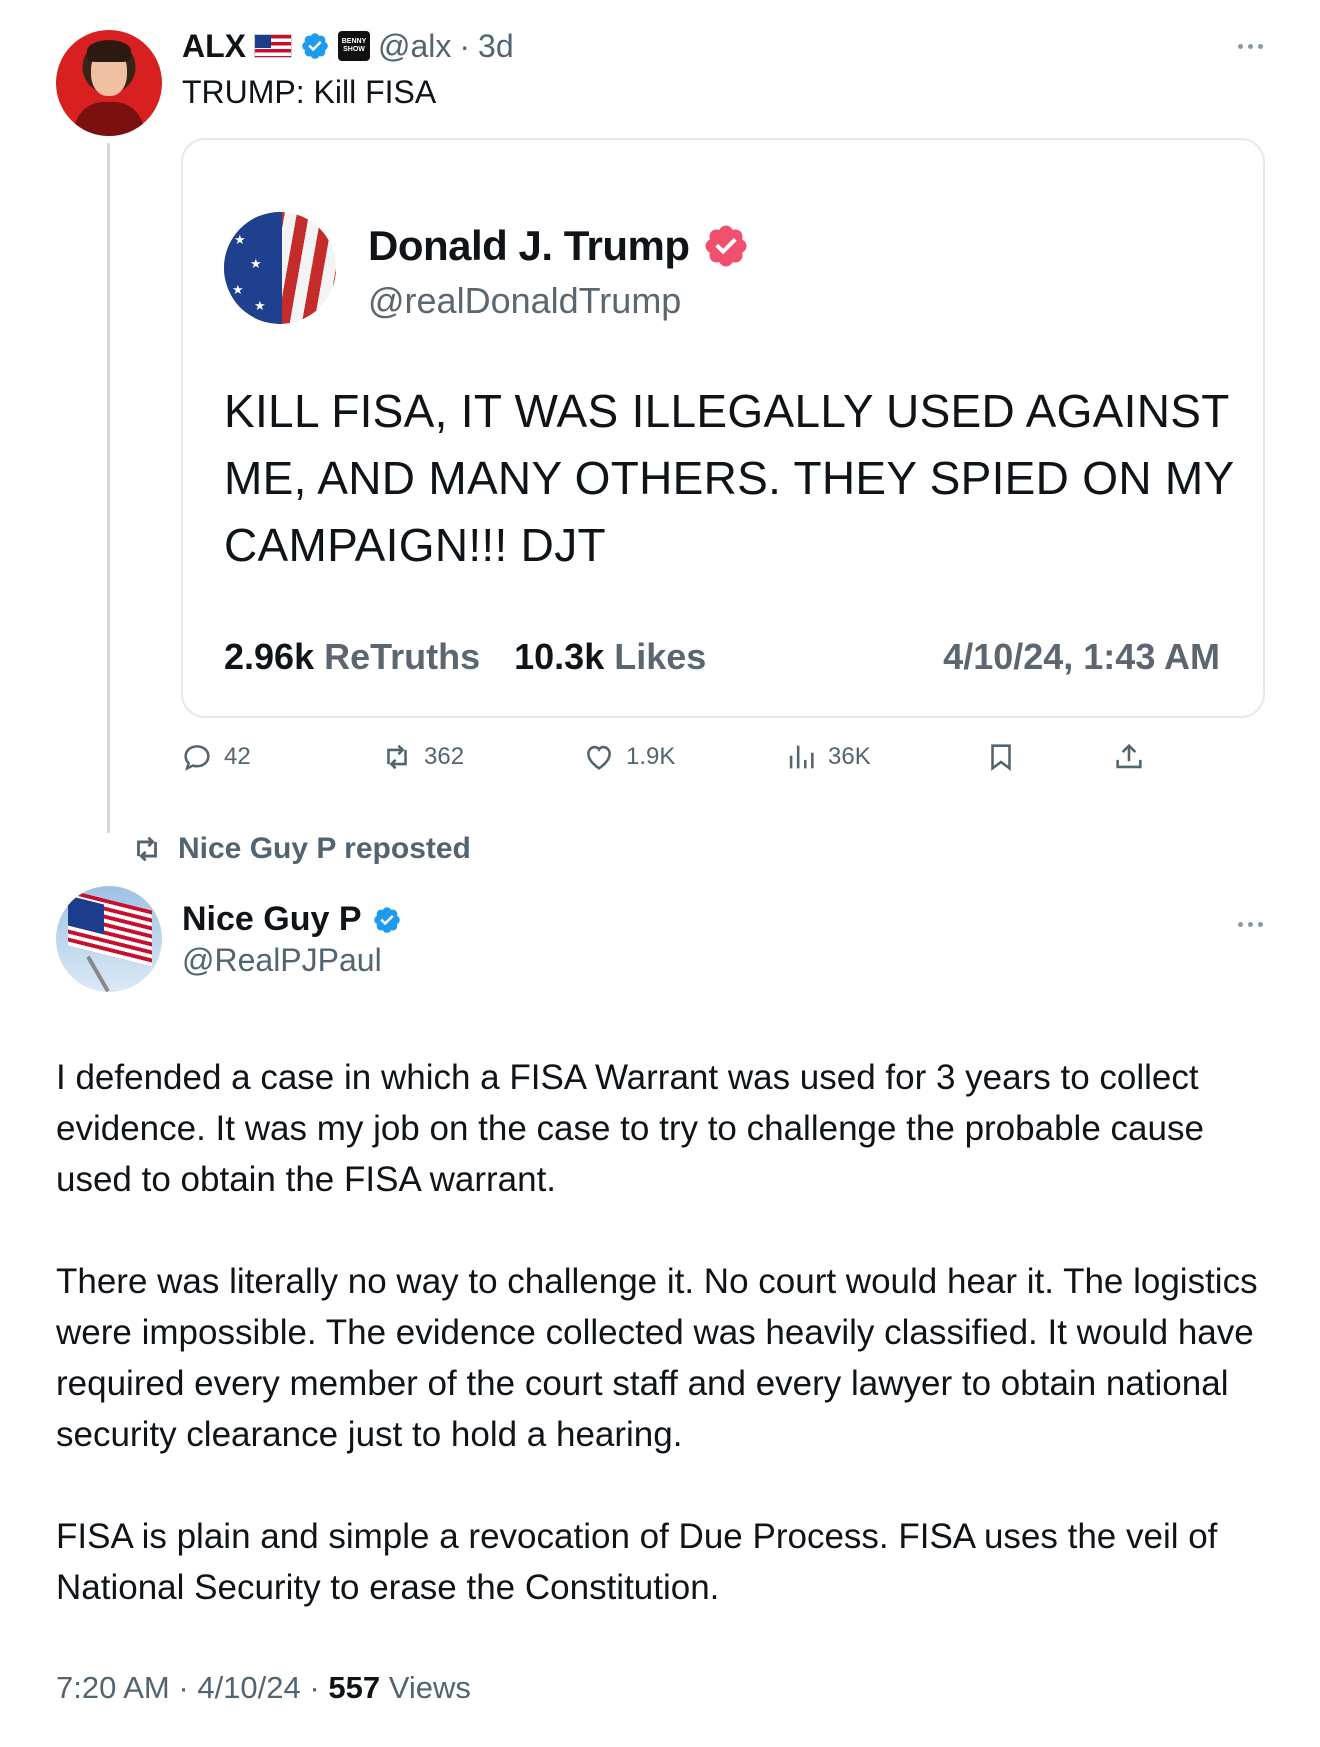 This screenshot has width=1320, height=1747. I want to click on likes-label: Likes, so click(660, 656).